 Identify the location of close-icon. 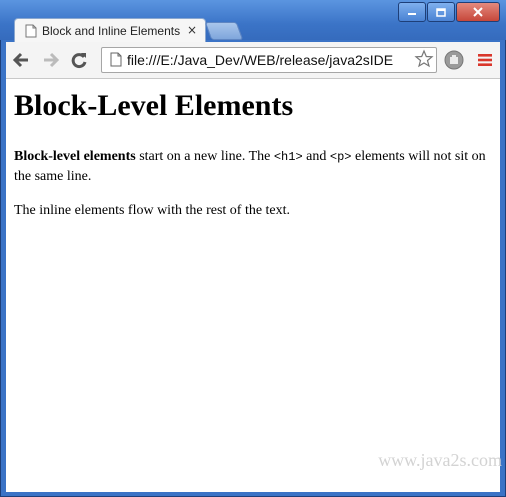
(478, 12).